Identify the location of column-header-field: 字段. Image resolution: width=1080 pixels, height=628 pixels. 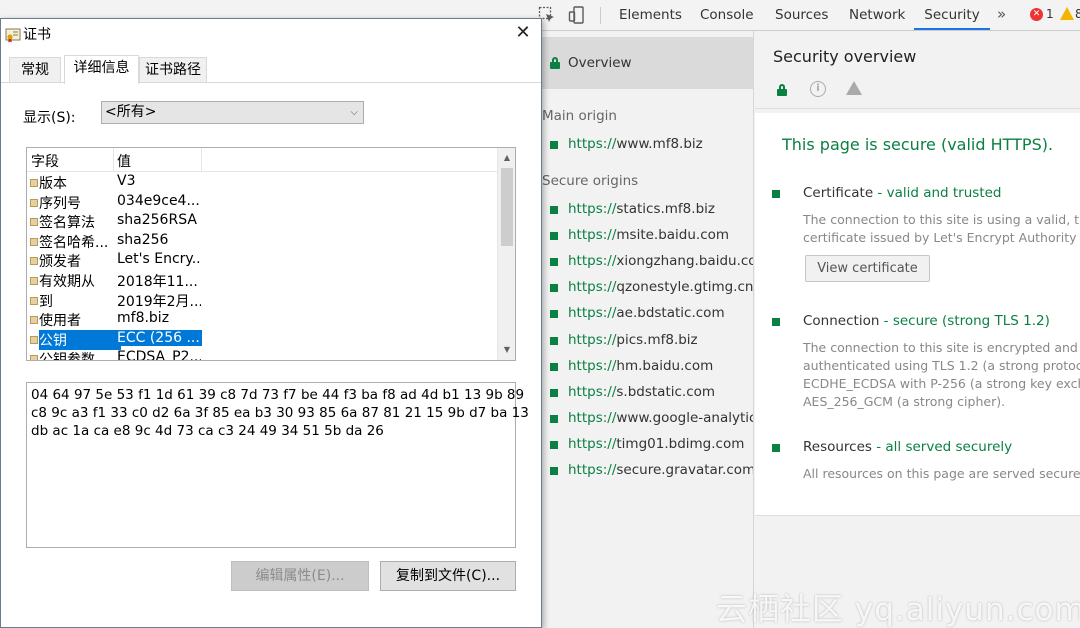
(45, 161).